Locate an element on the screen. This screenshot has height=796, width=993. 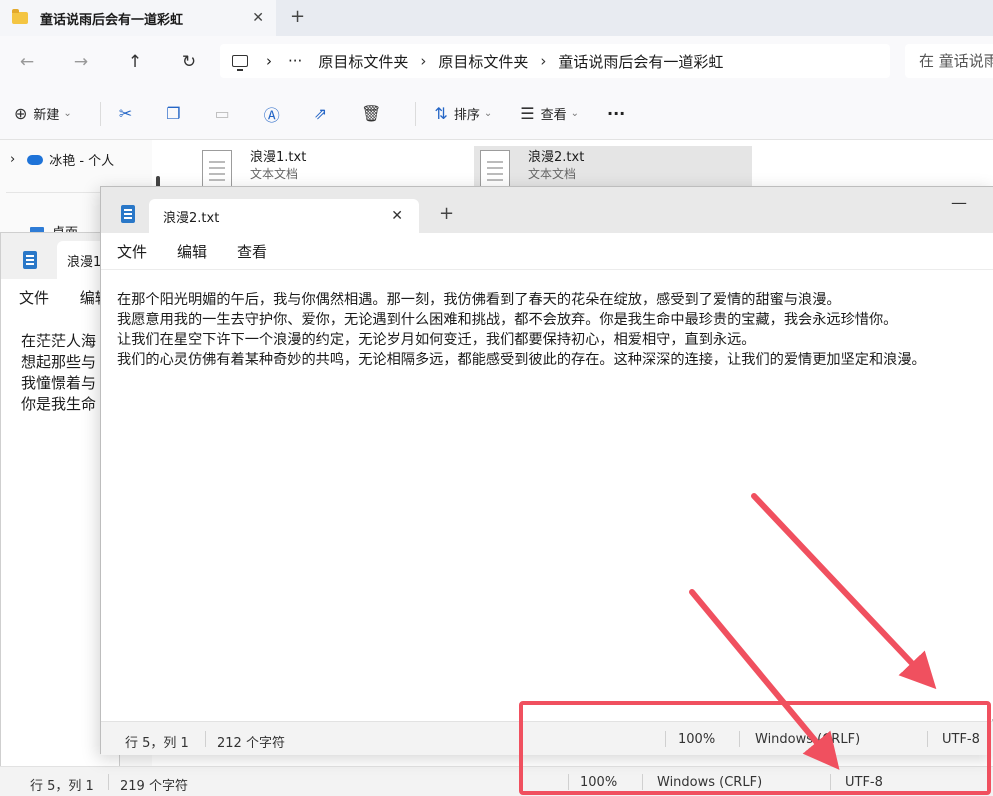
view-list-icon: ☰ is located at coordinates (527, 113).